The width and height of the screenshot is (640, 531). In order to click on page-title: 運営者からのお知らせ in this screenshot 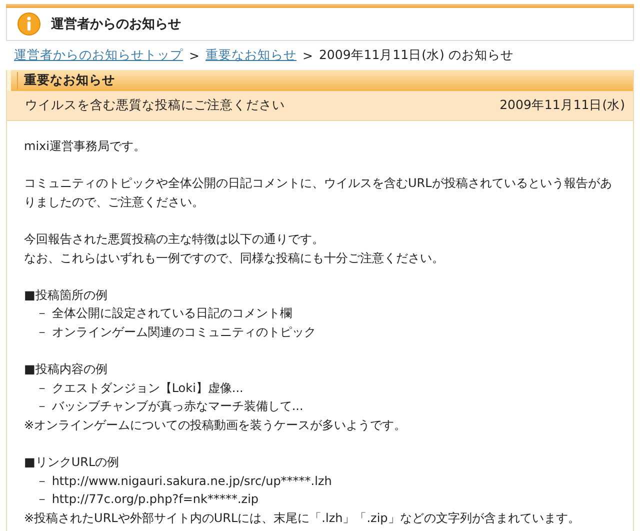, I will do `click(116, 24)`.